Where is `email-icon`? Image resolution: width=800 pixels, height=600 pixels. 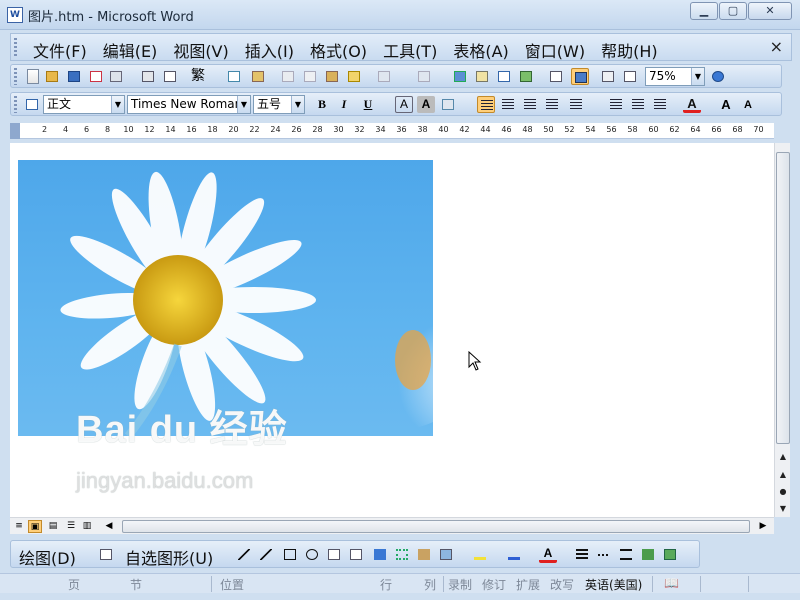
email-icon is located at coordinates (116, 76).